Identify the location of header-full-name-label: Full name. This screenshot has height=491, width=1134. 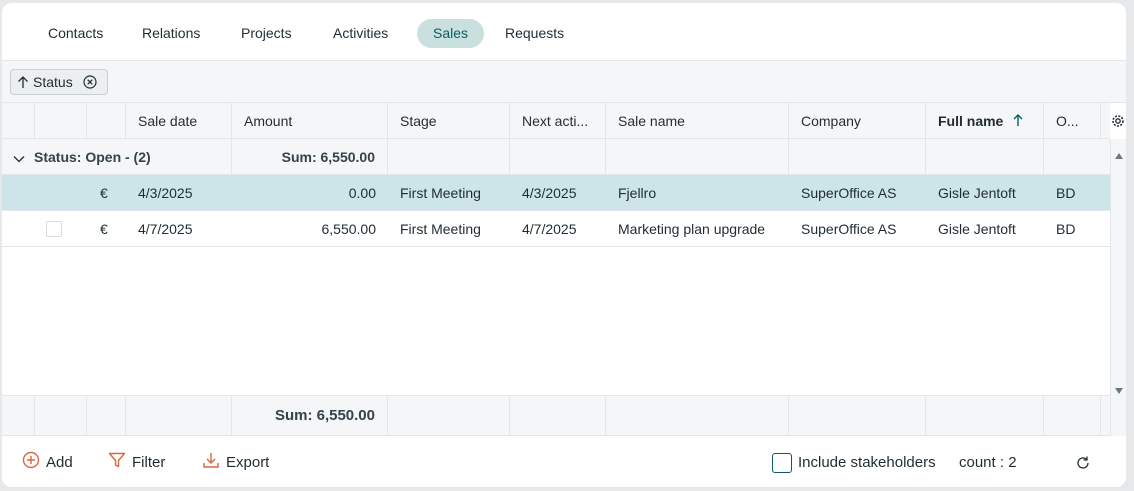
(971, 121).